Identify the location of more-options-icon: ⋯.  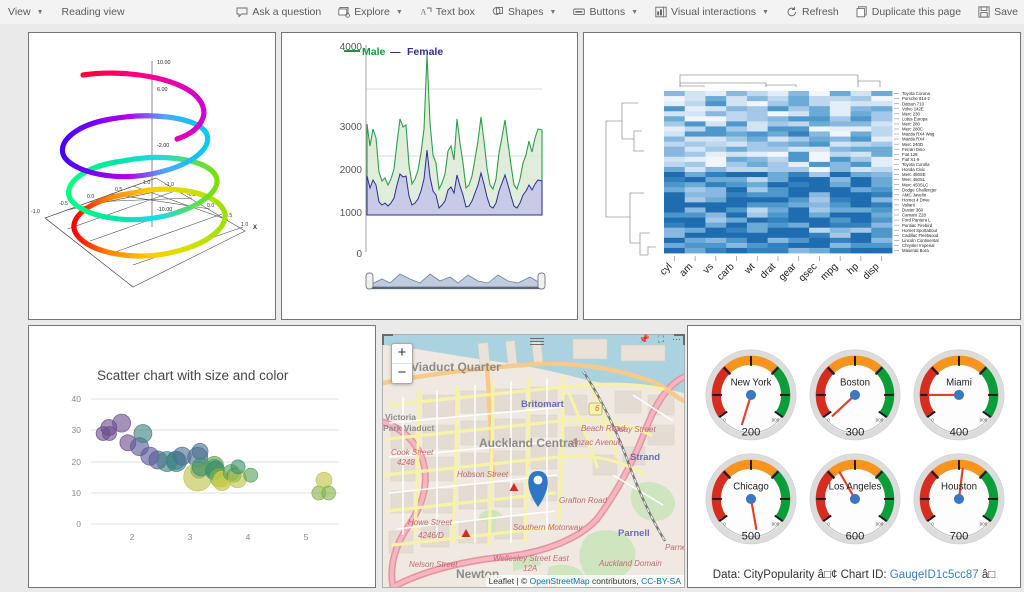
(676, 339).